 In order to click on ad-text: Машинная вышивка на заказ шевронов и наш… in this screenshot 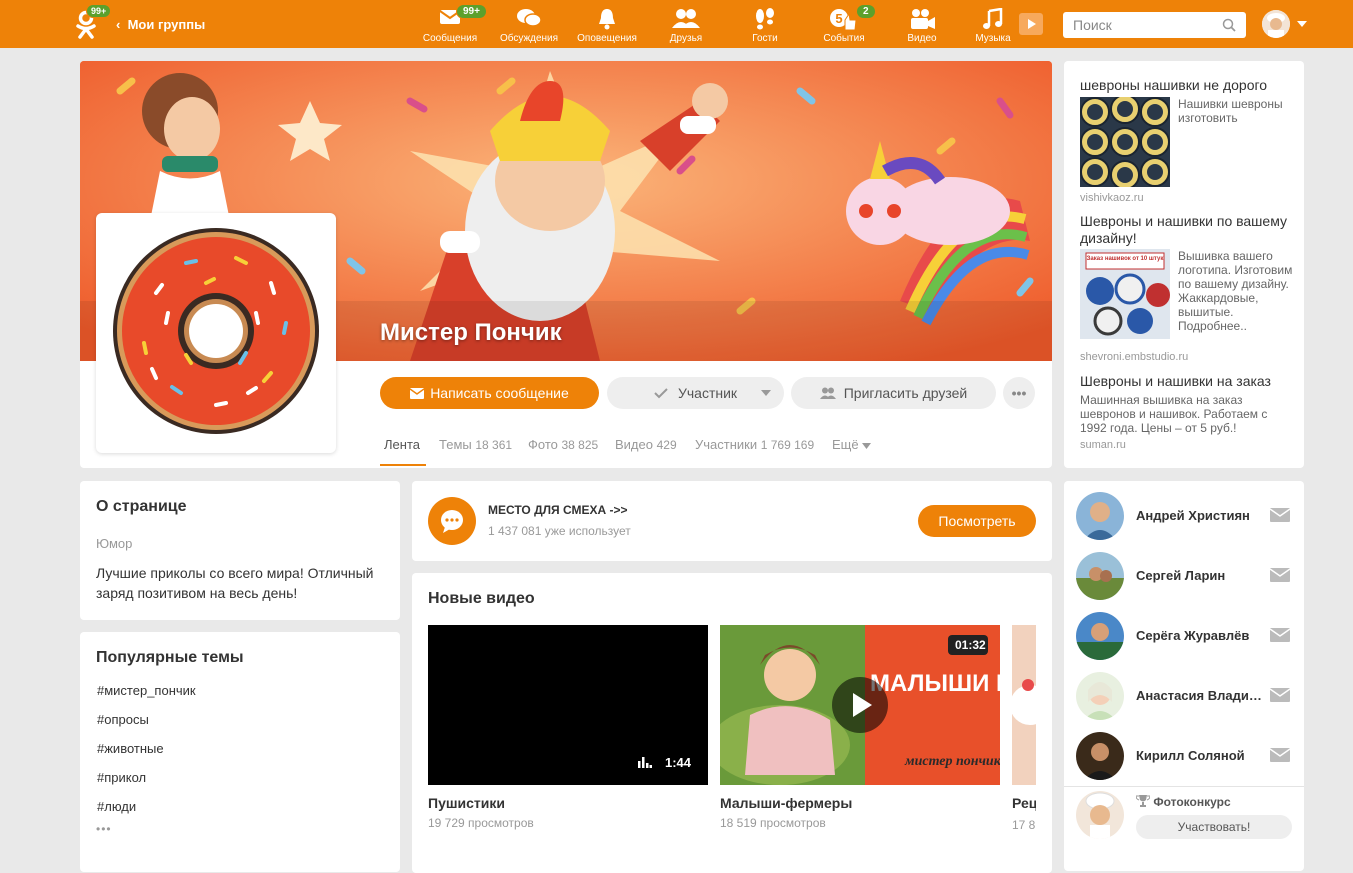, I will do `click(1174, 414)`.